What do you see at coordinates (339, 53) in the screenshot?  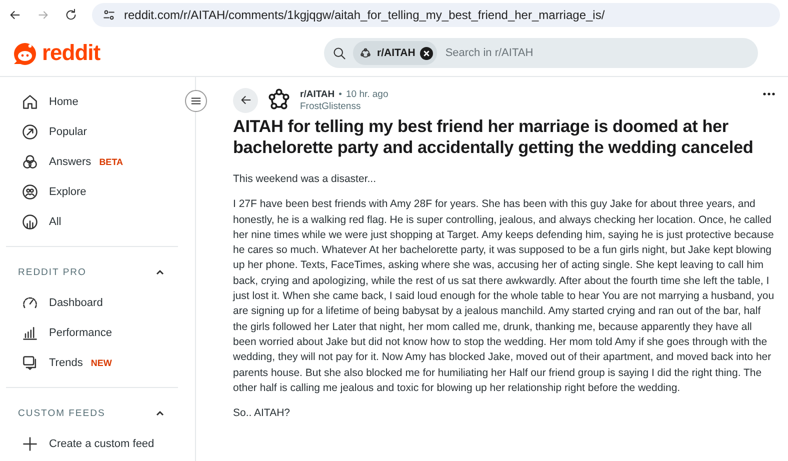 I see `search-icon` at bounding box center [339, 53].